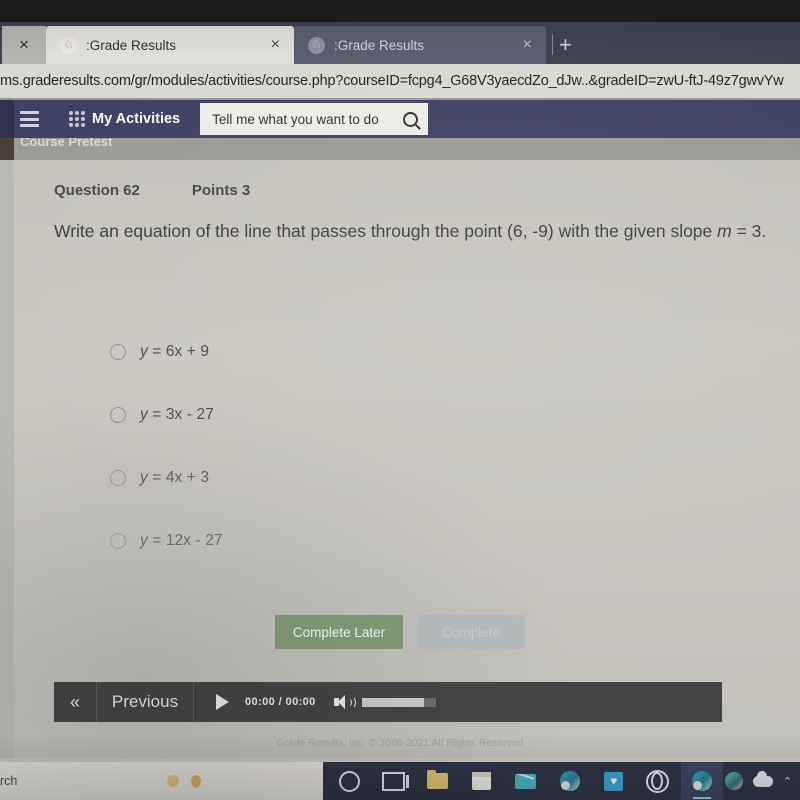 The width and height of the screenshot is (800, 800). What do you see at coordinates (260, 702) in the screenshot?
I see `player-current-time: 00:00` at bounding box center [260, 702].